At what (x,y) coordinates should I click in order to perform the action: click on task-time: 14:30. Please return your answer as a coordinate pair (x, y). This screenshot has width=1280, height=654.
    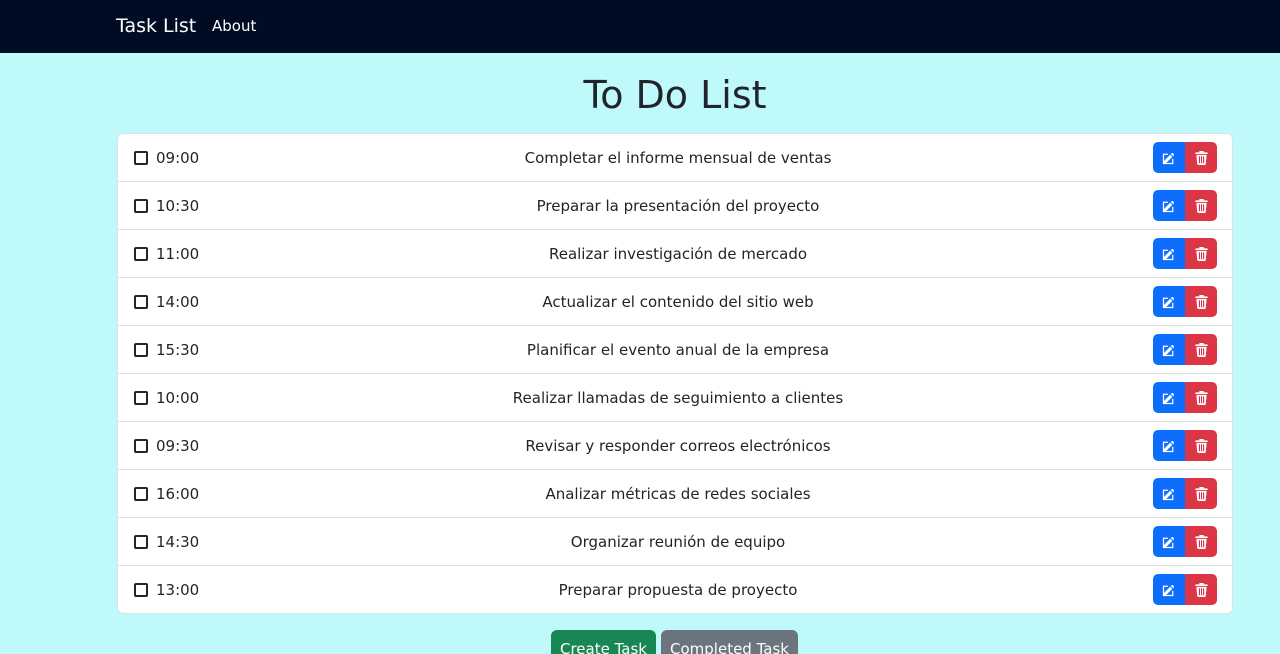
    Looking at the image, I should click on (178, 542).